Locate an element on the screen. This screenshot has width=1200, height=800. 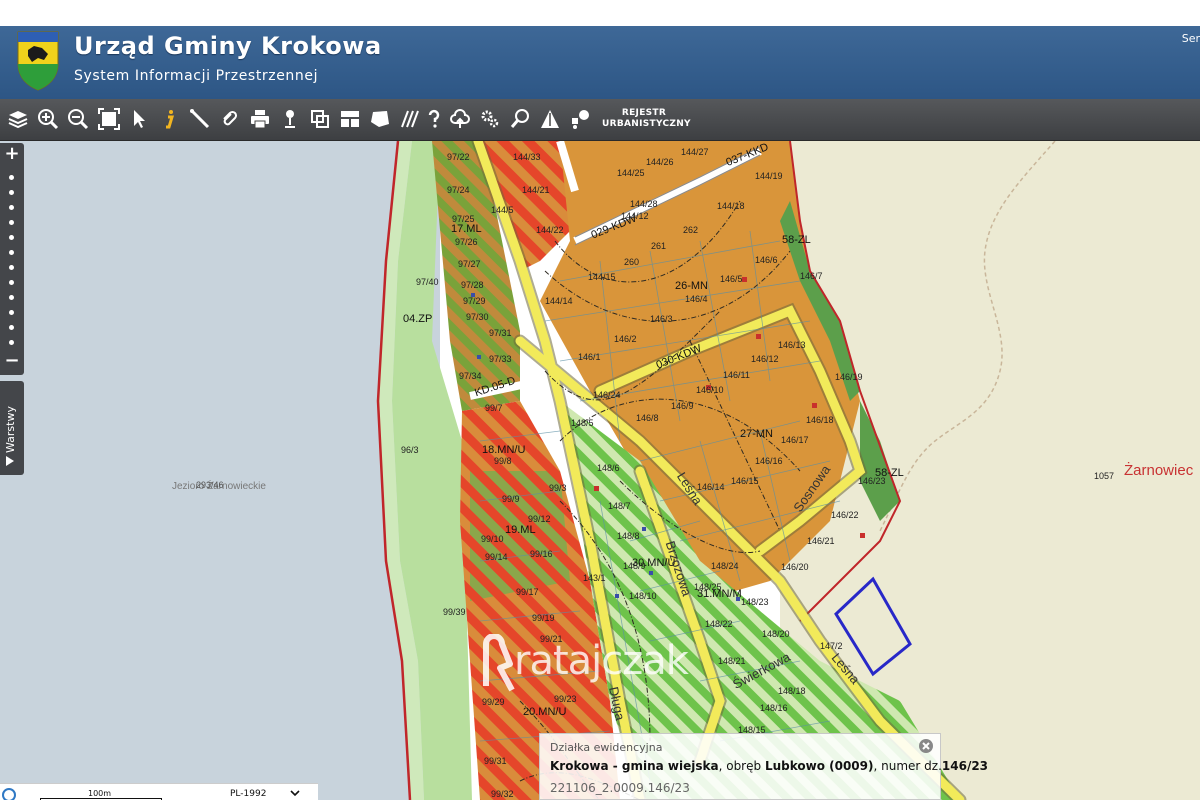
zoom-out-icon is located at coordinates (78, 119).